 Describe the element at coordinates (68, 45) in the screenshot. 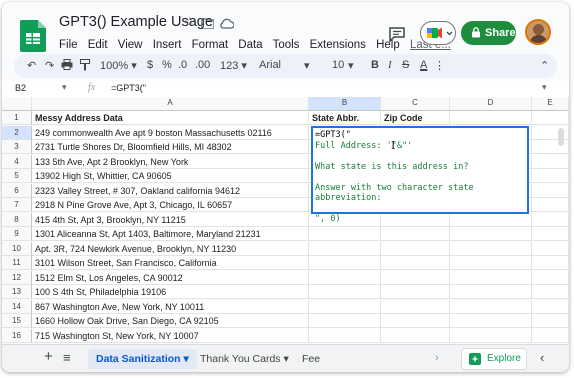

I see `menu-file: File` at that location.